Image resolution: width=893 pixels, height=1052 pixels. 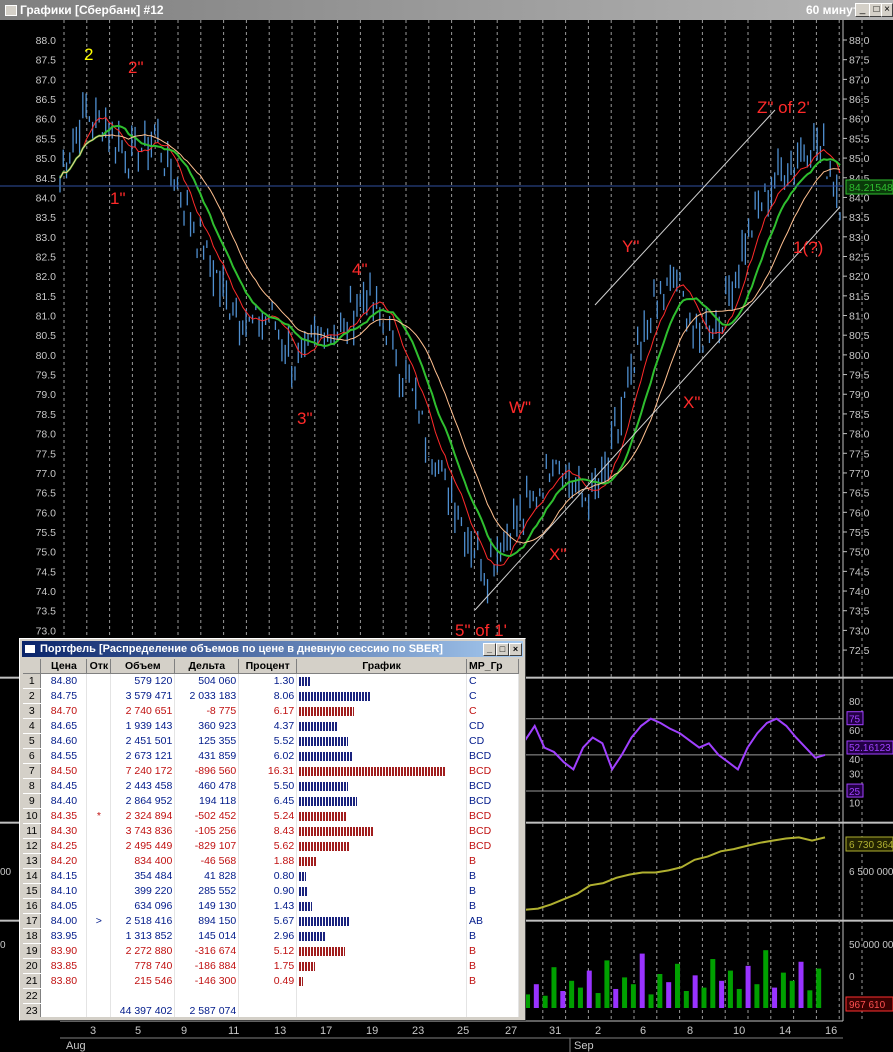 I want to click on time-tick-label: 3, so click(x=93, y=1031).